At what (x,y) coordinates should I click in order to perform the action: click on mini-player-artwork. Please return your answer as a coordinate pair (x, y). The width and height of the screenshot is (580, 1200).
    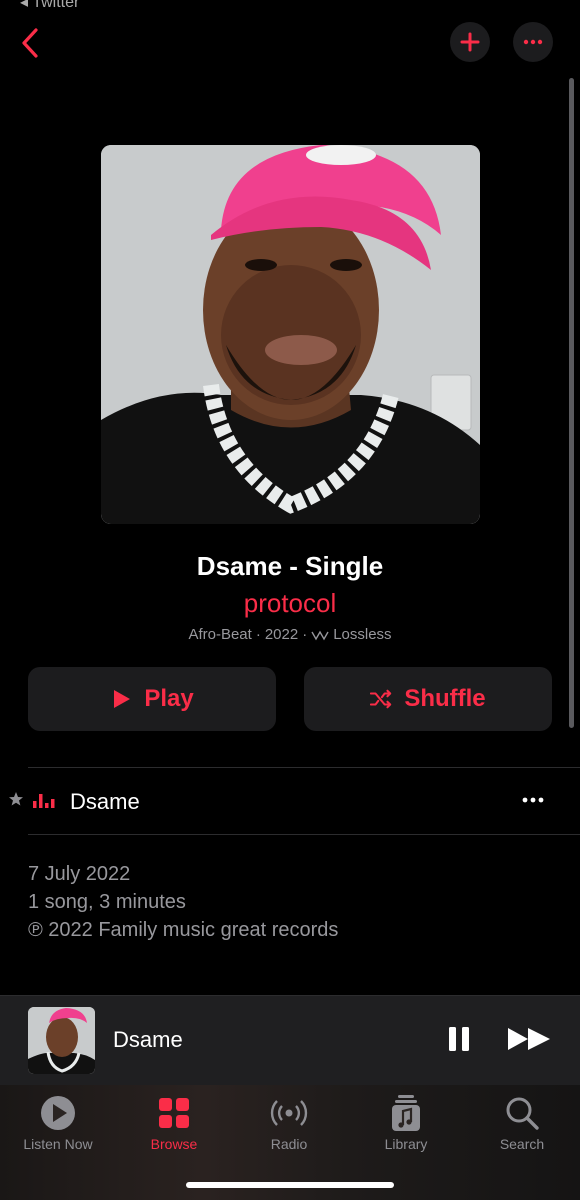
    Looking at the image, I should click on (61, 1040).